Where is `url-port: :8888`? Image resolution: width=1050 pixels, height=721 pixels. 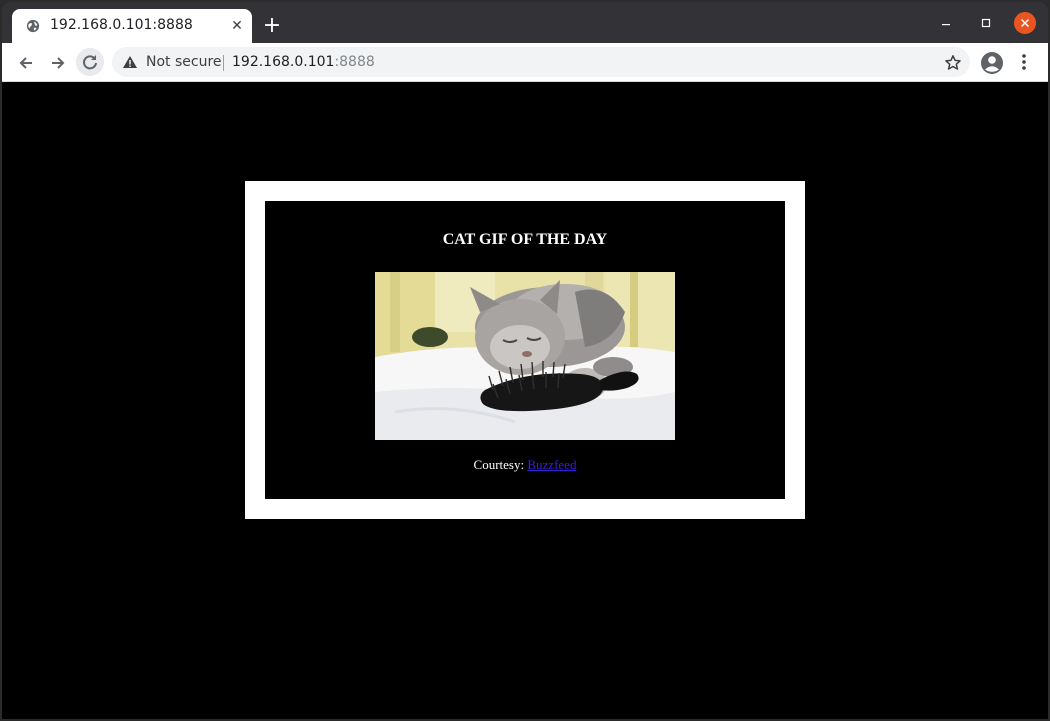 url-port: :8888 is located at coordinates (354, 62).